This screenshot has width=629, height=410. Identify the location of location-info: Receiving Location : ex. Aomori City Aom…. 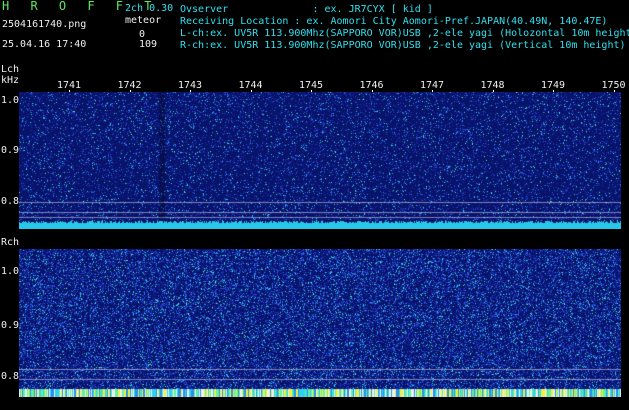
(394, 21).